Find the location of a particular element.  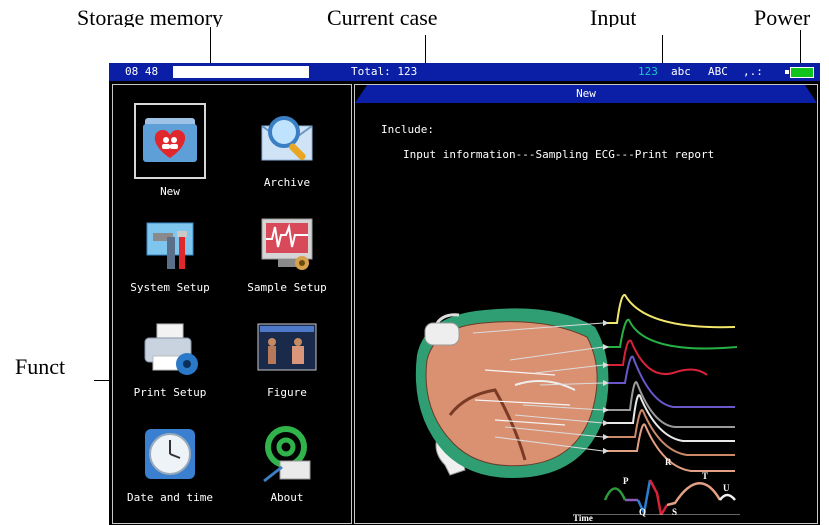

action-potential-curves is located at coordinates (670, 382).